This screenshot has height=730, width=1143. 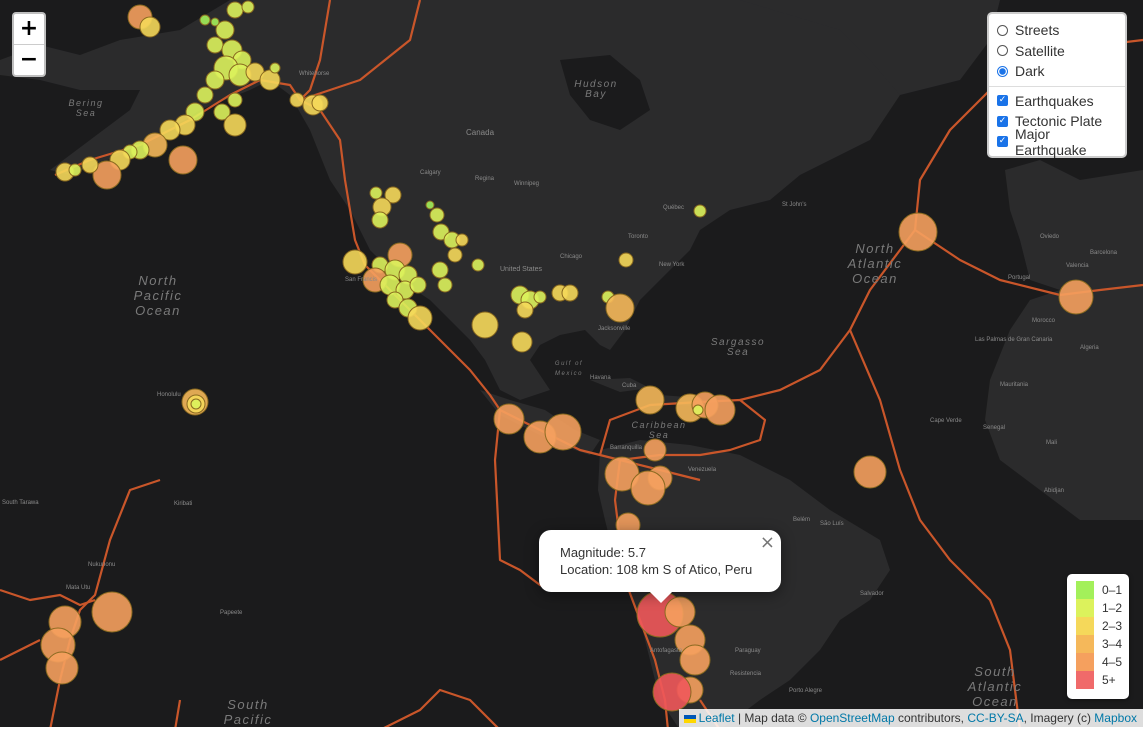 What do you see at coordinates (1014, 385) in the screenshot?
I see `label-mauritania: Mauritania` at bounding box center [1014, 385].